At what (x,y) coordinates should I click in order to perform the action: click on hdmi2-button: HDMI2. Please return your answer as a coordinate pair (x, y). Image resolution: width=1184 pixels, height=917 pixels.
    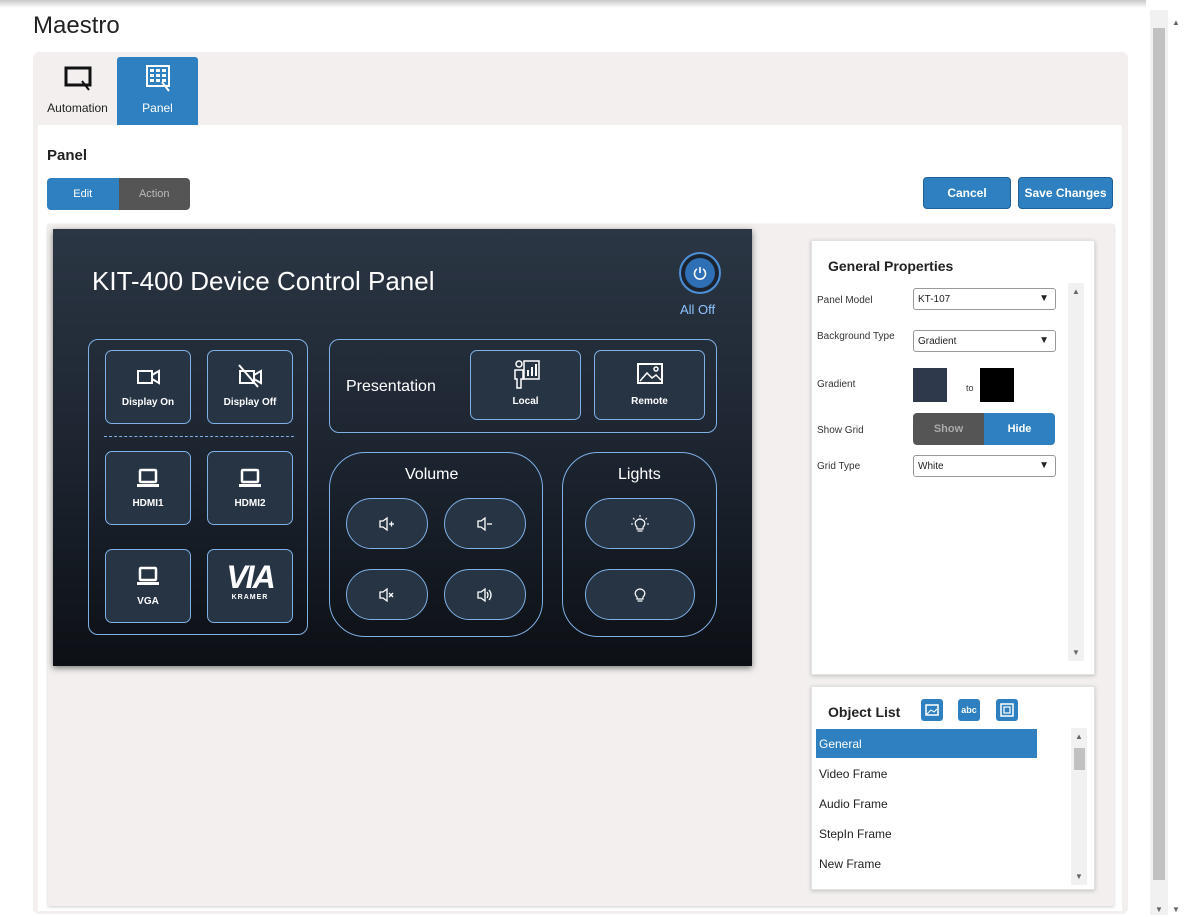
    Looking at the image, I should click on (250, 488).